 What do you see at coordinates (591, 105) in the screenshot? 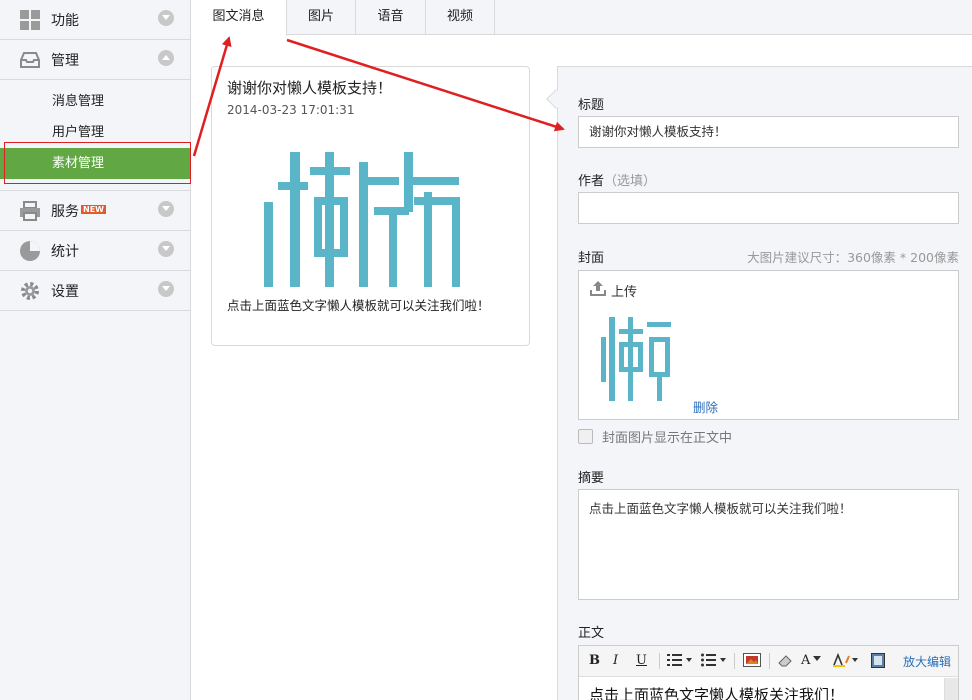
I see `title-label: 标题` at bounding box center [591, 105].